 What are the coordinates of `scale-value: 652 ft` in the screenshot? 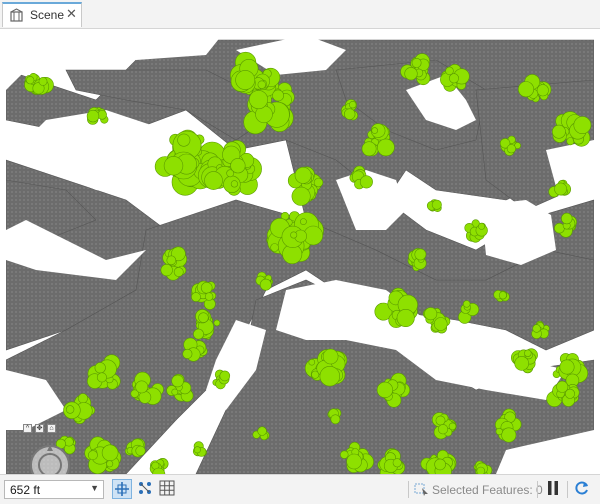 It's located at (25, 490).